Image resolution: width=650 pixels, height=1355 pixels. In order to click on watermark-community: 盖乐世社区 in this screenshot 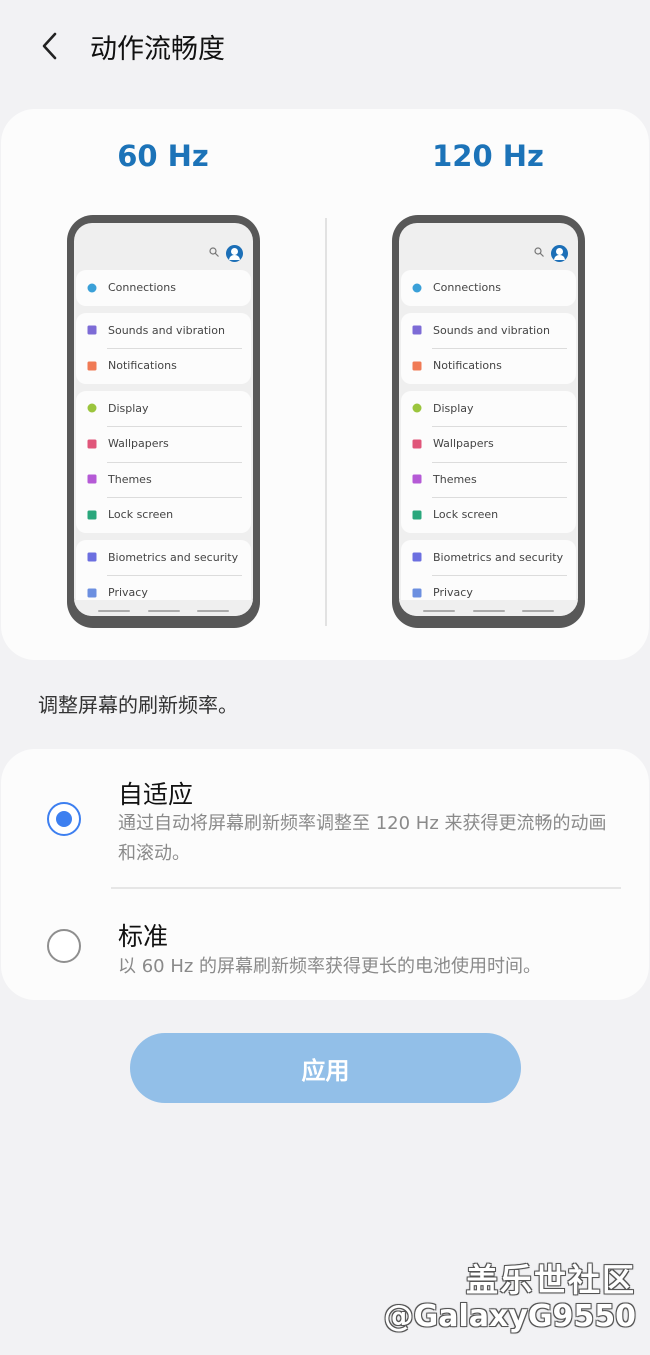, I will do `click(550, 1280)`.